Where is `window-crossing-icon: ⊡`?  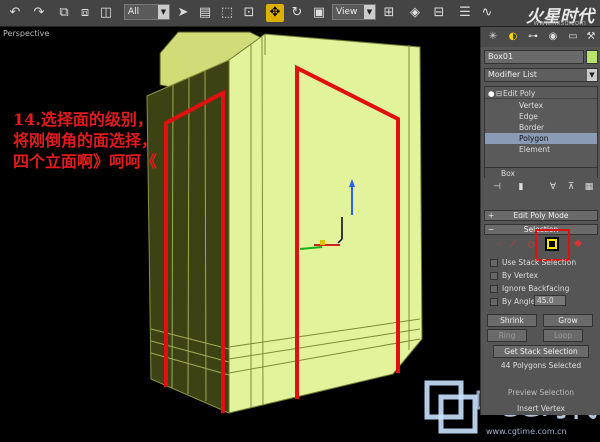 window-crossing-icon: ⊡ is located at coordinates (249, 13).